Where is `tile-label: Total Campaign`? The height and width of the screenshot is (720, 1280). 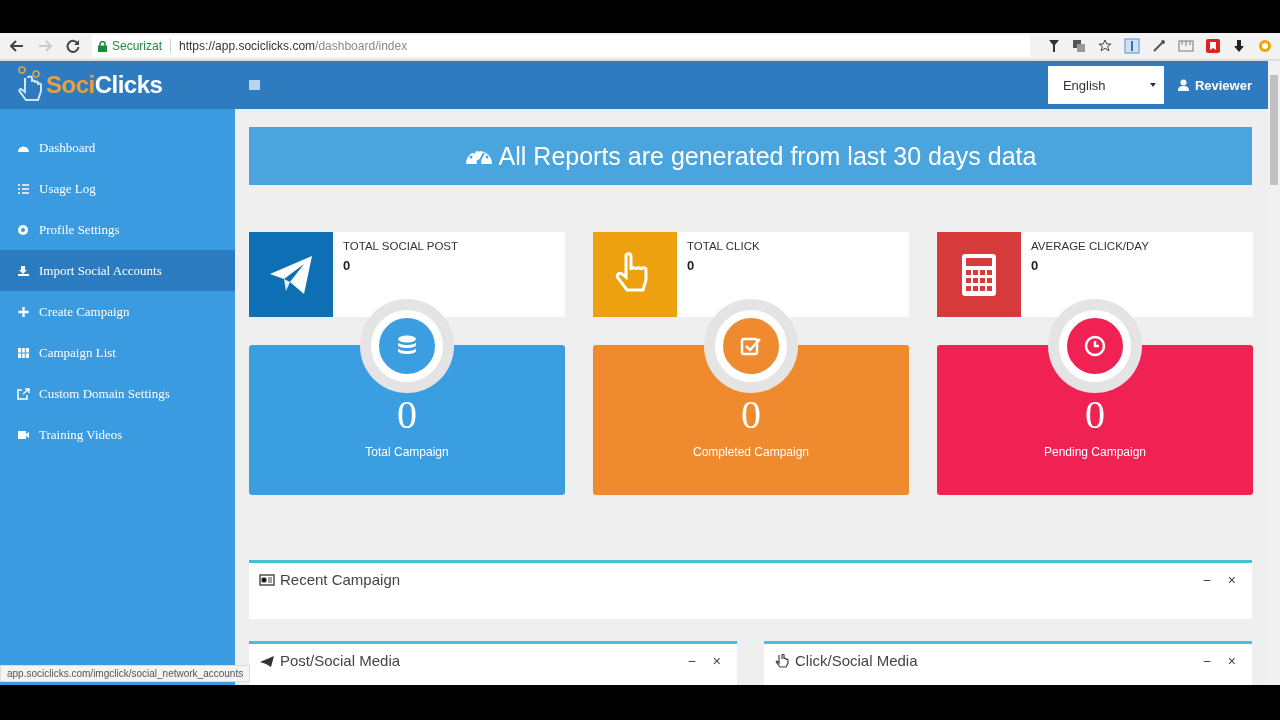 tile-label: Total Campaign is located at coordinates (407, 452).